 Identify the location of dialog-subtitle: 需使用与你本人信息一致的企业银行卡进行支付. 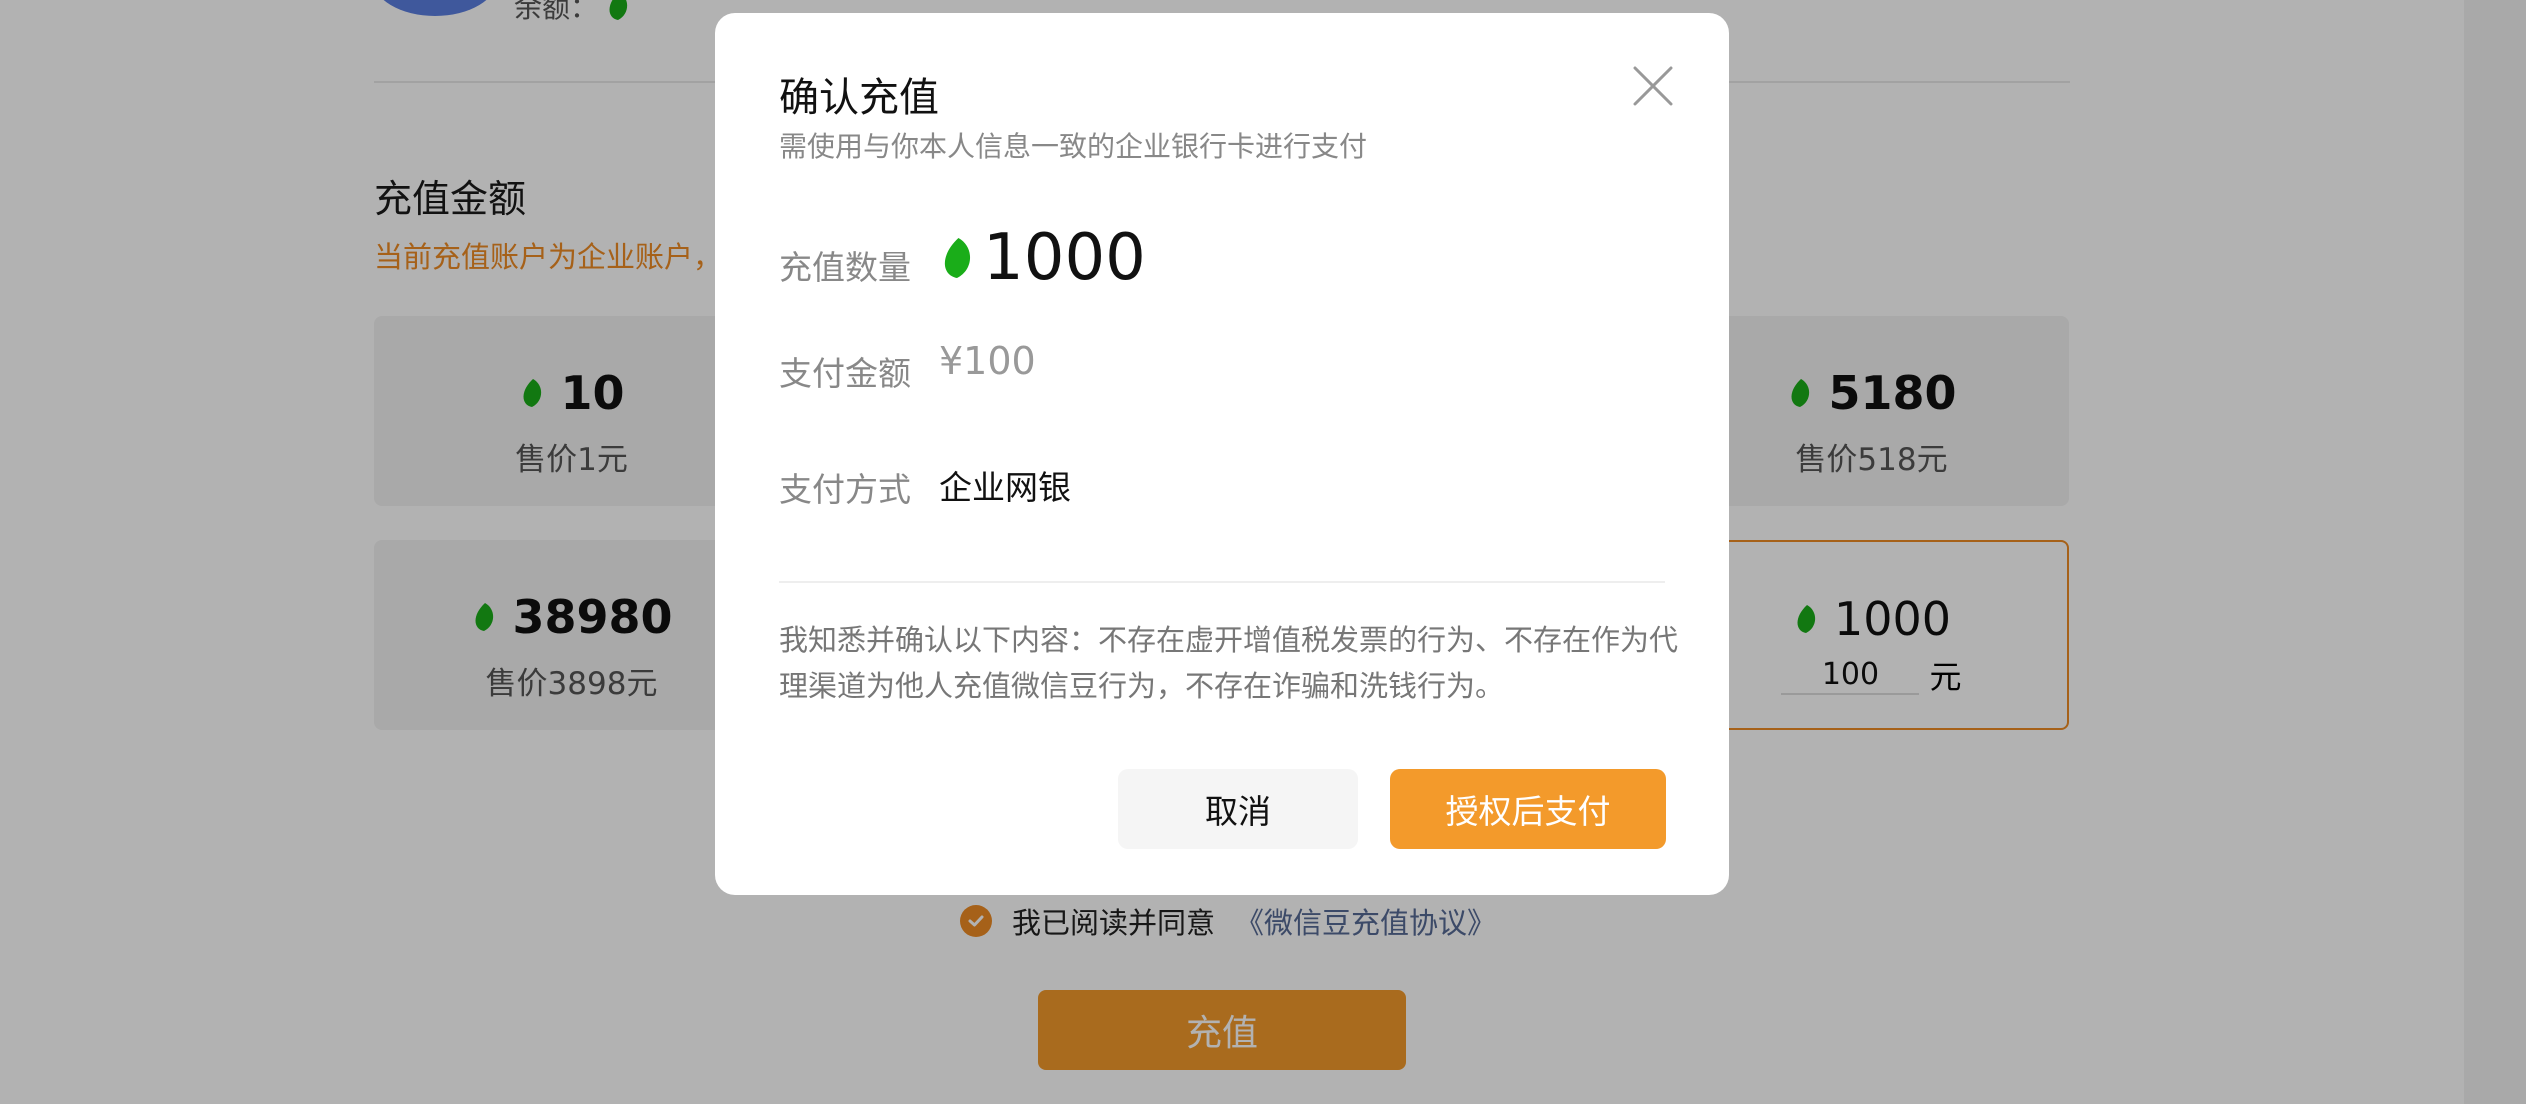
(1073, 146).